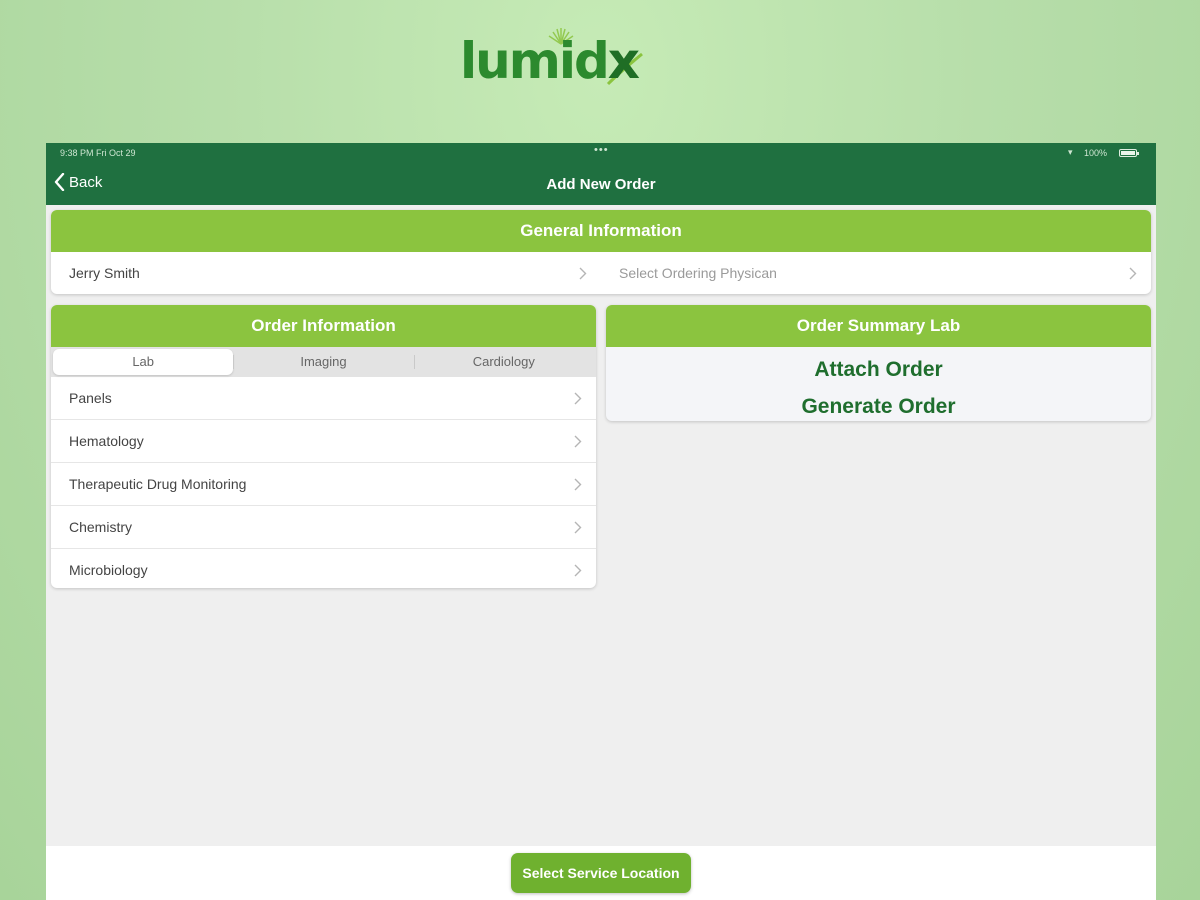 The height and width of the screenshot is (900, 1200). What do you see at coordinates (108, 570) in the screenshot?
I see `list-item-label: Microbiology` at bounding box center [108, 570].